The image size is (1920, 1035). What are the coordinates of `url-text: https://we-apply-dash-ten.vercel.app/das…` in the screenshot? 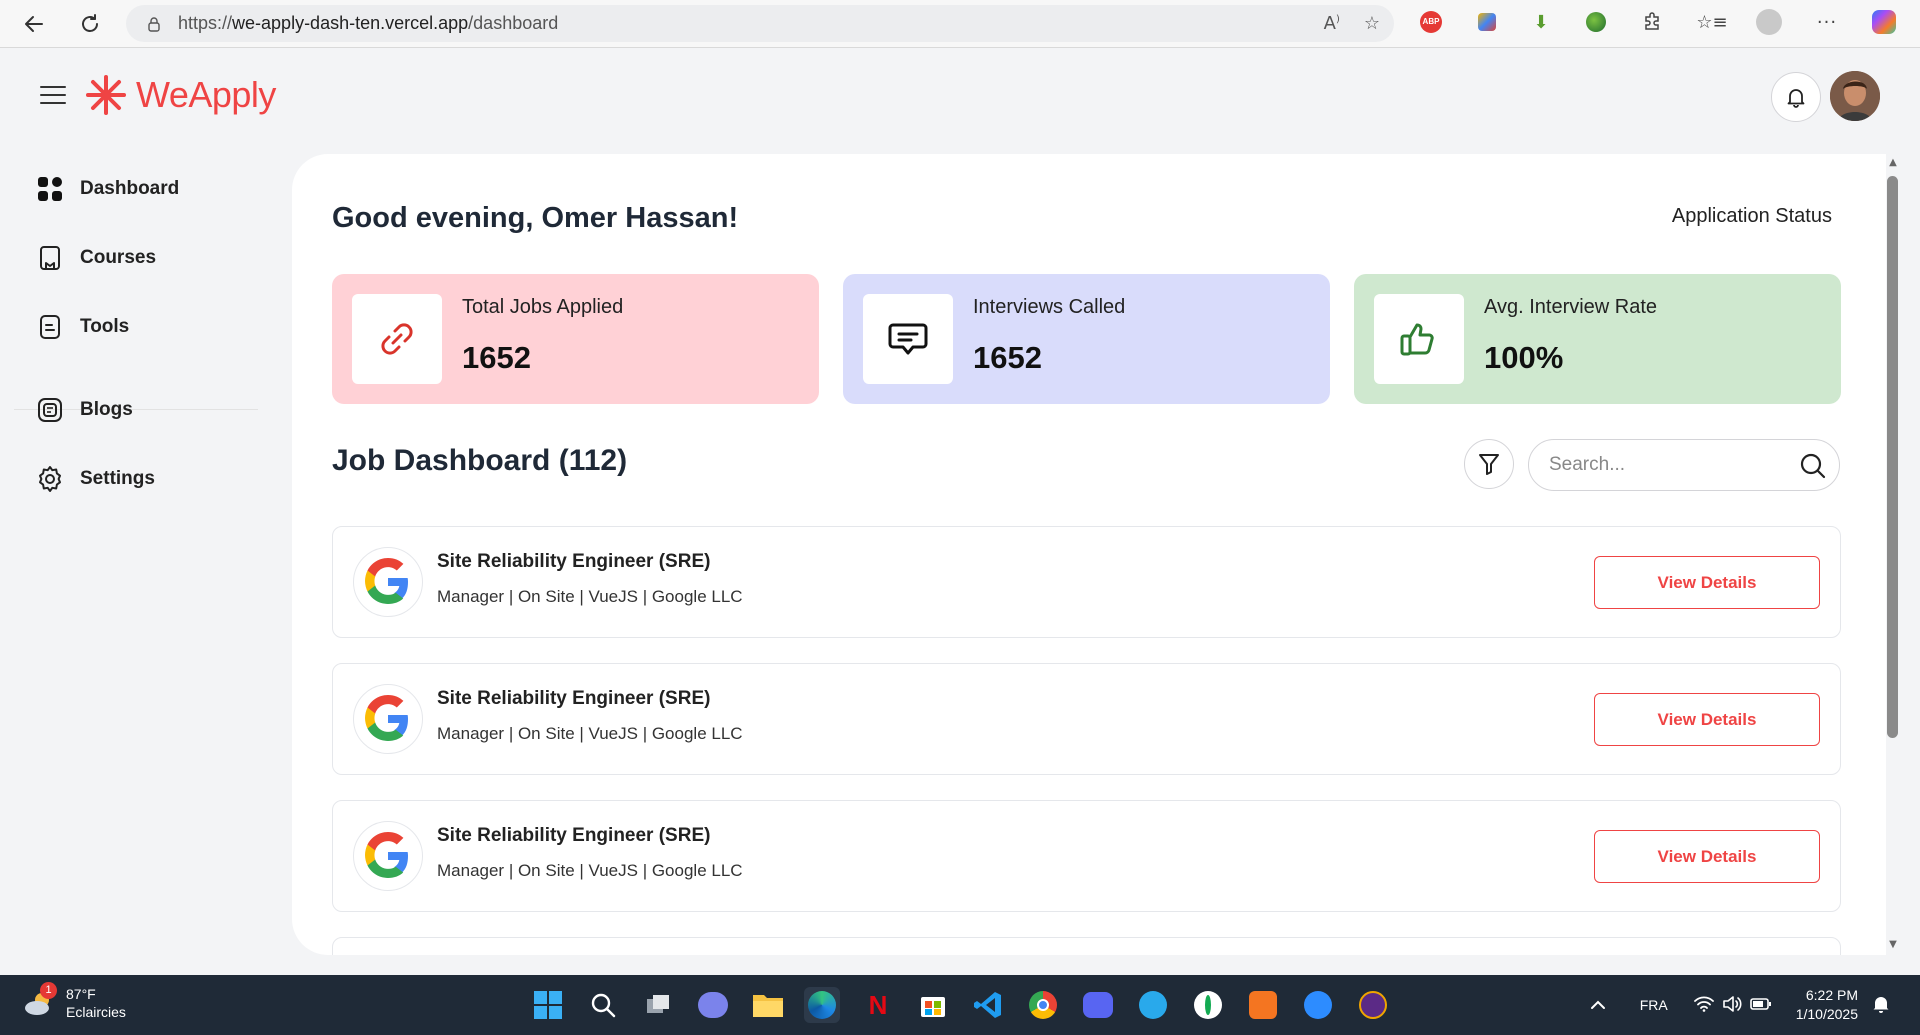 It's located at (368, 23).